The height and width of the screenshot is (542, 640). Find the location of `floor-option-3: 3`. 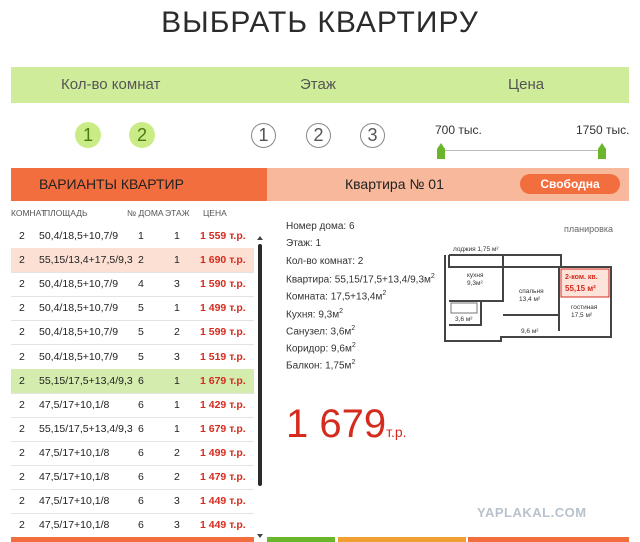

floor-option-3: 3 is located at coordinates (372, 135).